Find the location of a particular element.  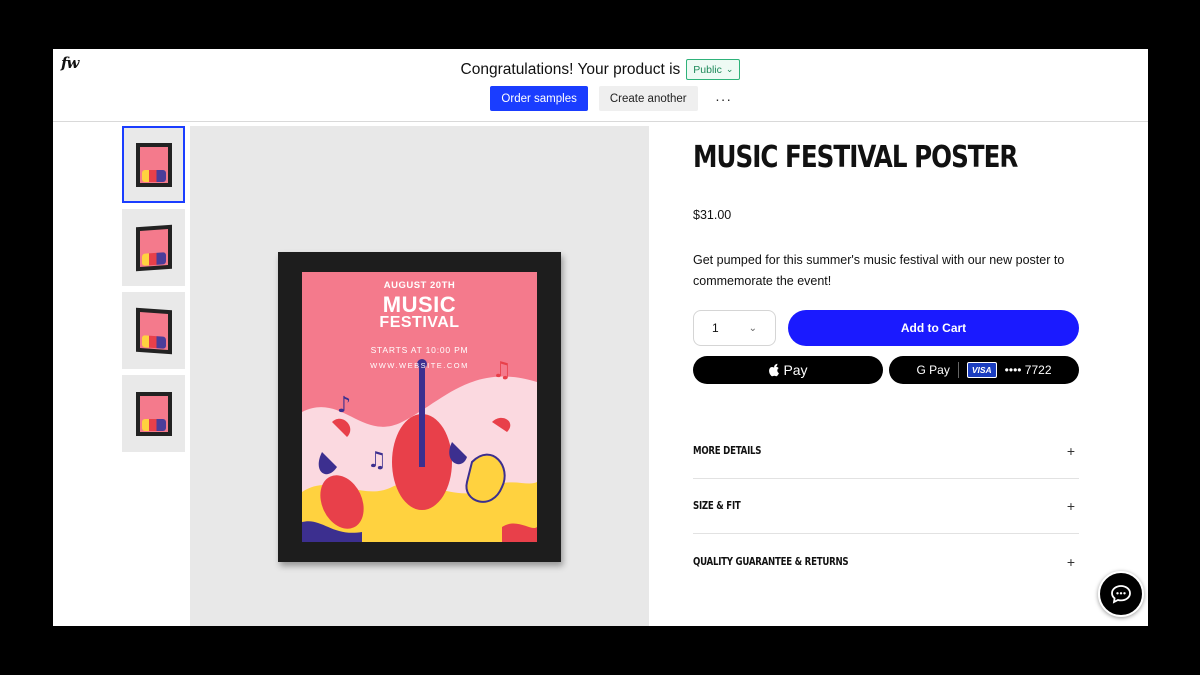

divider is located at coordinates (958, 370).